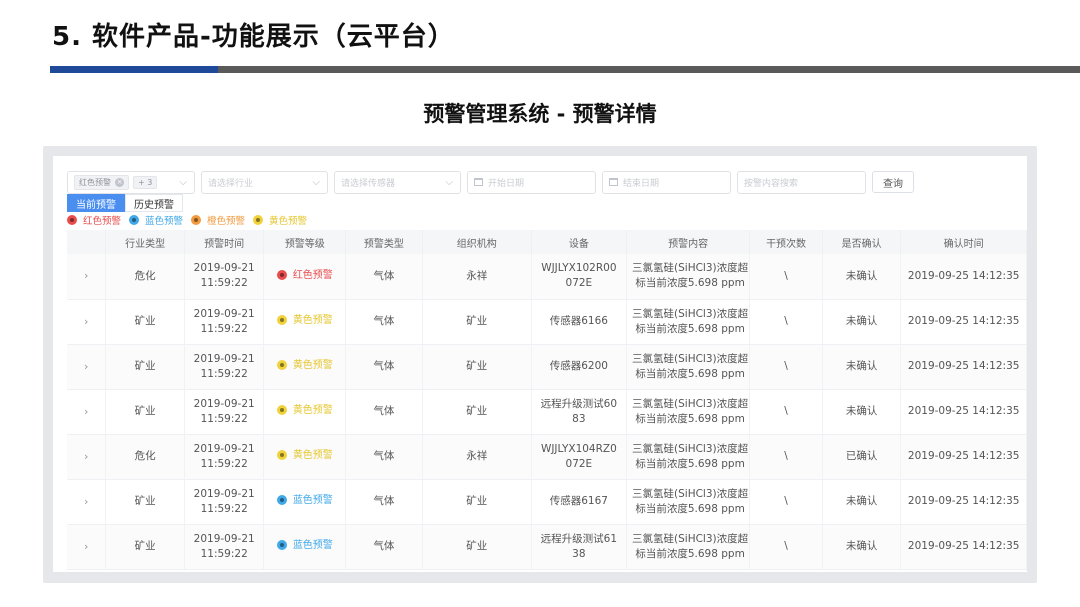 Image resolution: width=1080 pixels, height=607 pixels. What do you see at coordinates (224, 242) in the screenshot?
I see `column-header: 预警时间` at bounding box center [224, 242].